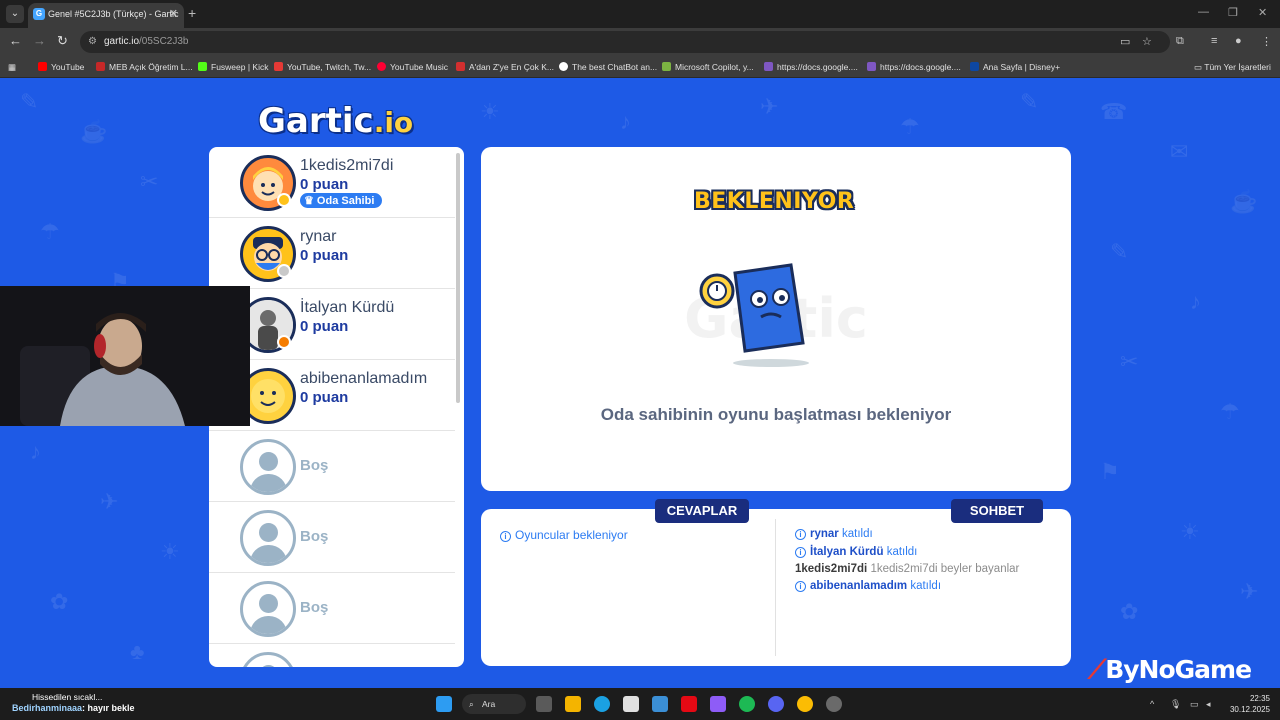  I want to click on all-bookmarks-folder: ▭ Tüm Yer İşaretleri, so click(1232, 67).